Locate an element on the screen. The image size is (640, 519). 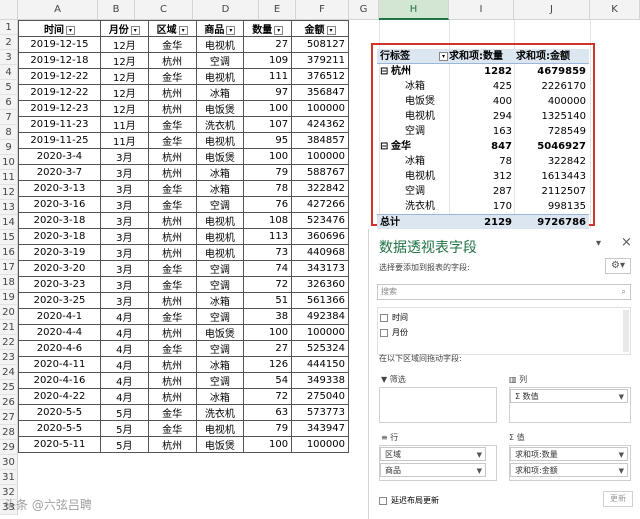
table-cell: 573773 is located at coordinates (320, 412).